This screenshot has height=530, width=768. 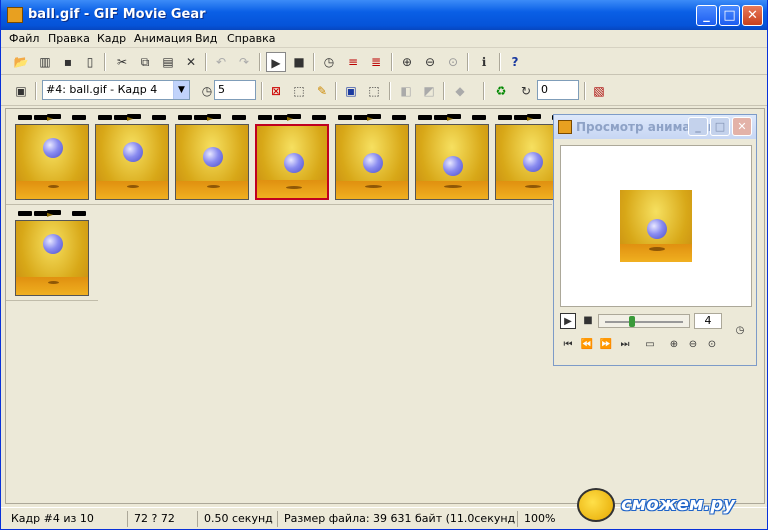 I want to click on status-zoom: 100%, so click(x=542, y=519).